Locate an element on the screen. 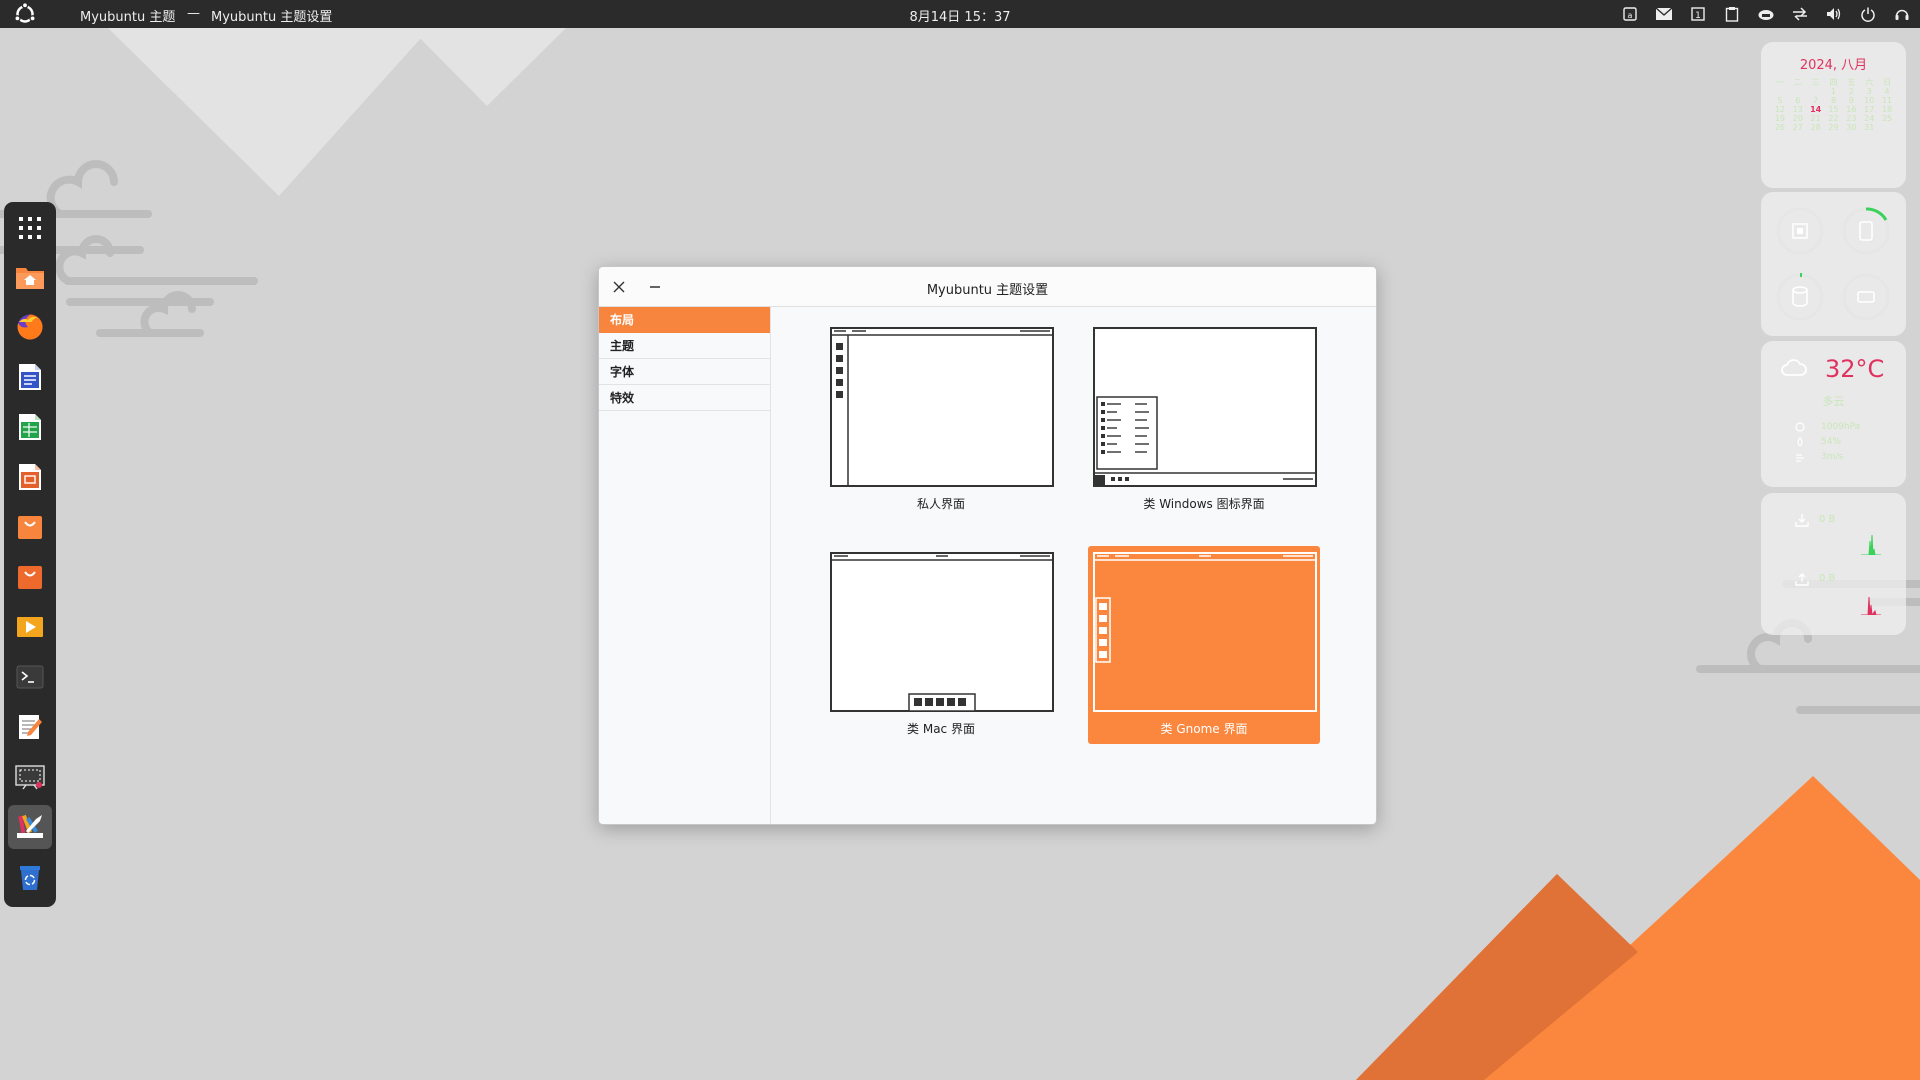  theme-settings-launcher is located at coordinates (30, 827).